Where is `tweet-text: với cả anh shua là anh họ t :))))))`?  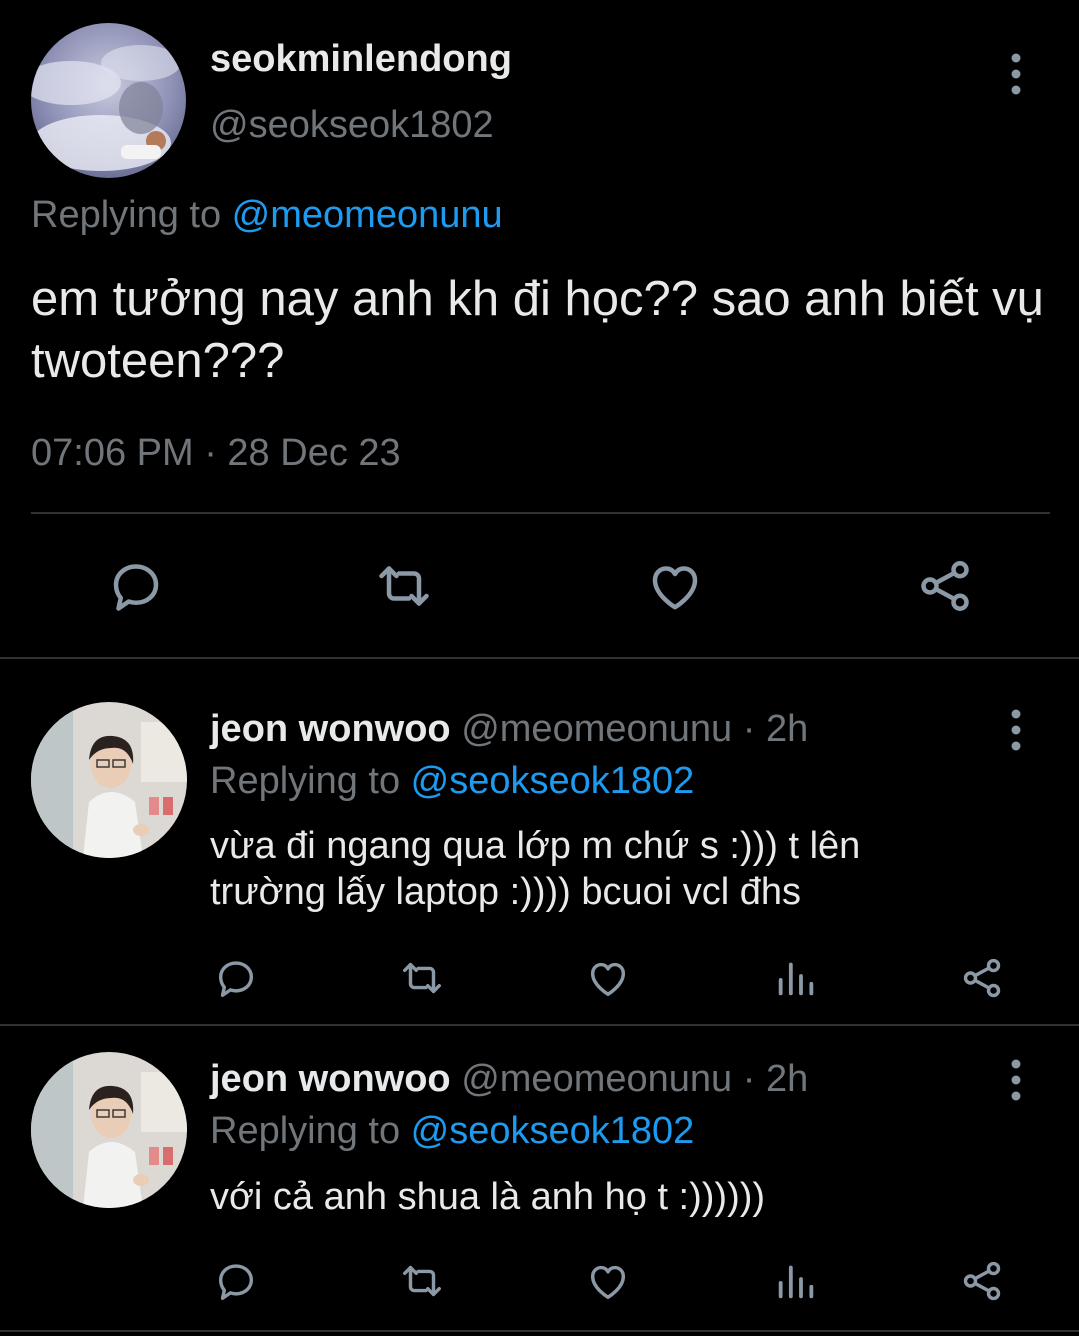
tweet-text: với cả anh shua là anh họ t :)))))) is located at coordinates (630, 1197).